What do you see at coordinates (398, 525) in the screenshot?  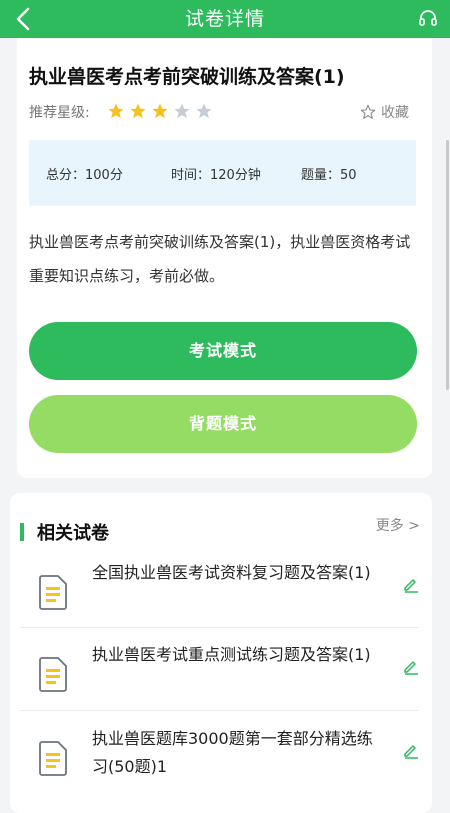 I see `more-link: 更多 >` at bounding box center [398, 525].